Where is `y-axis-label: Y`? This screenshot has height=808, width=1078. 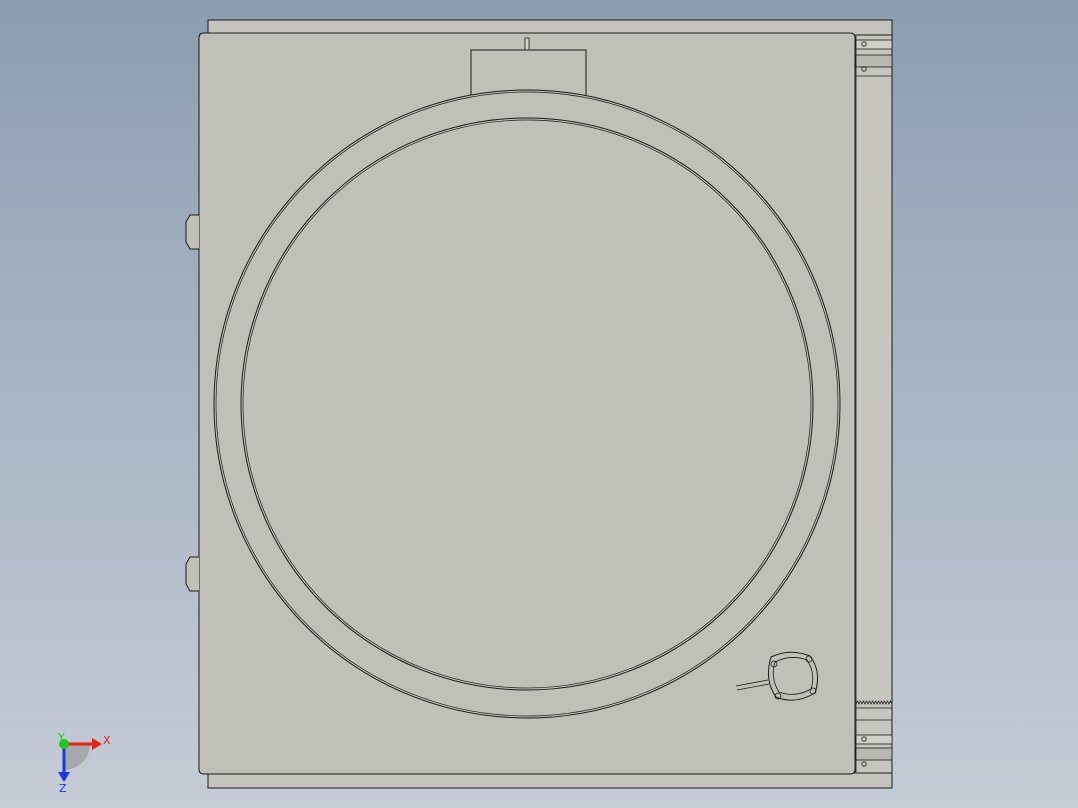
y-axis-label: Y is located at coordinates (61, 737).